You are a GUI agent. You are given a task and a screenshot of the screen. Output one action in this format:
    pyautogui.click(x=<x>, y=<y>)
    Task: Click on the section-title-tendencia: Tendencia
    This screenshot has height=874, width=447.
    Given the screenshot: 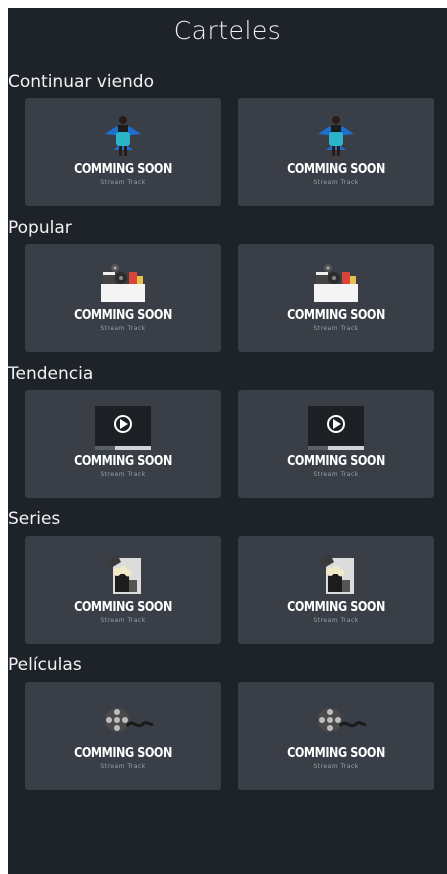 What is the action you would take?
    pyautogui.click(x=51, y=374)
    